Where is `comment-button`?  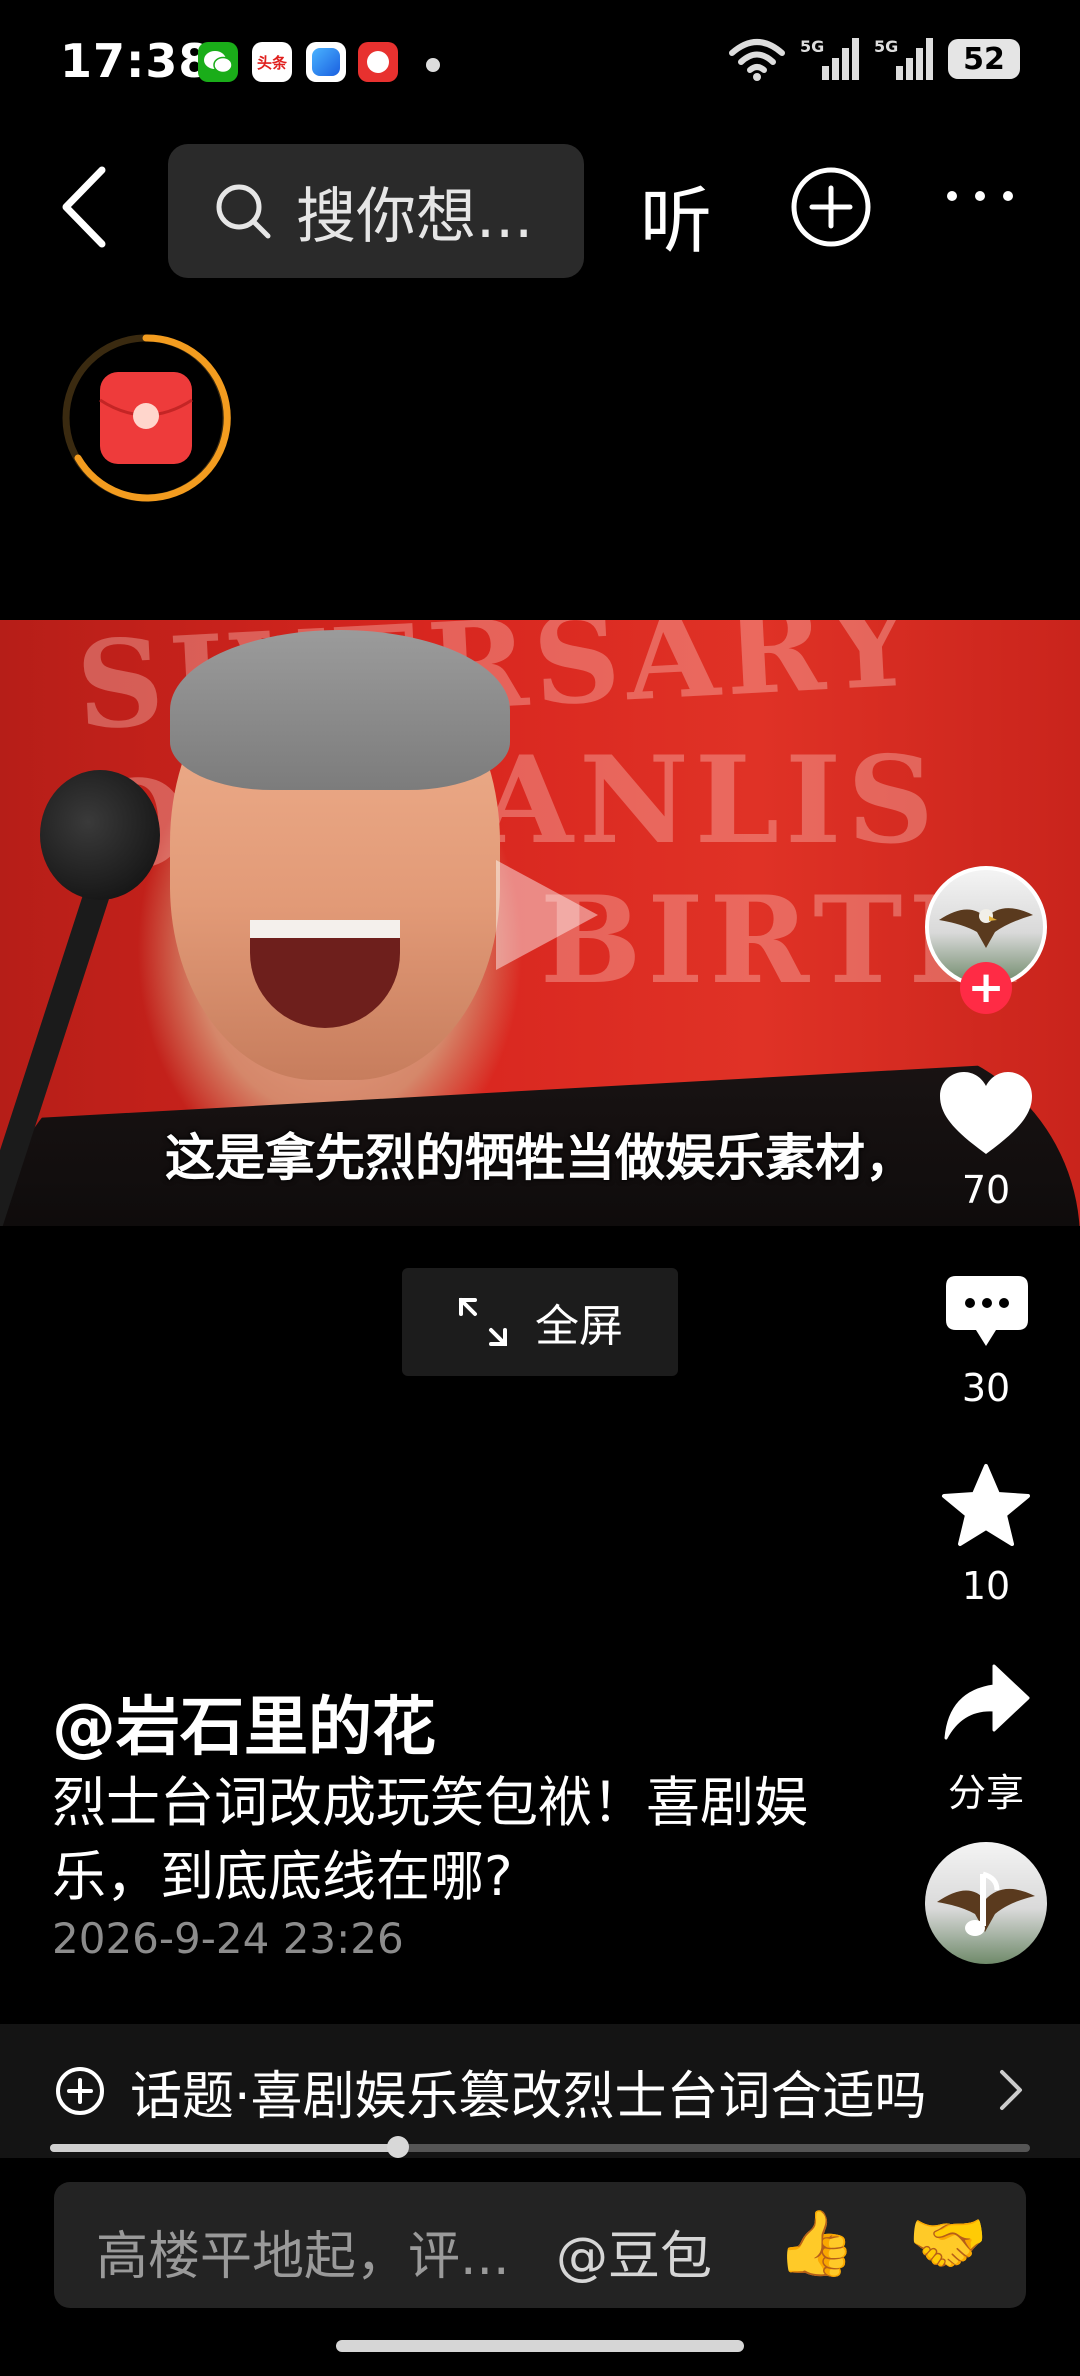 comment-button is located at coordinates (987, 1314).